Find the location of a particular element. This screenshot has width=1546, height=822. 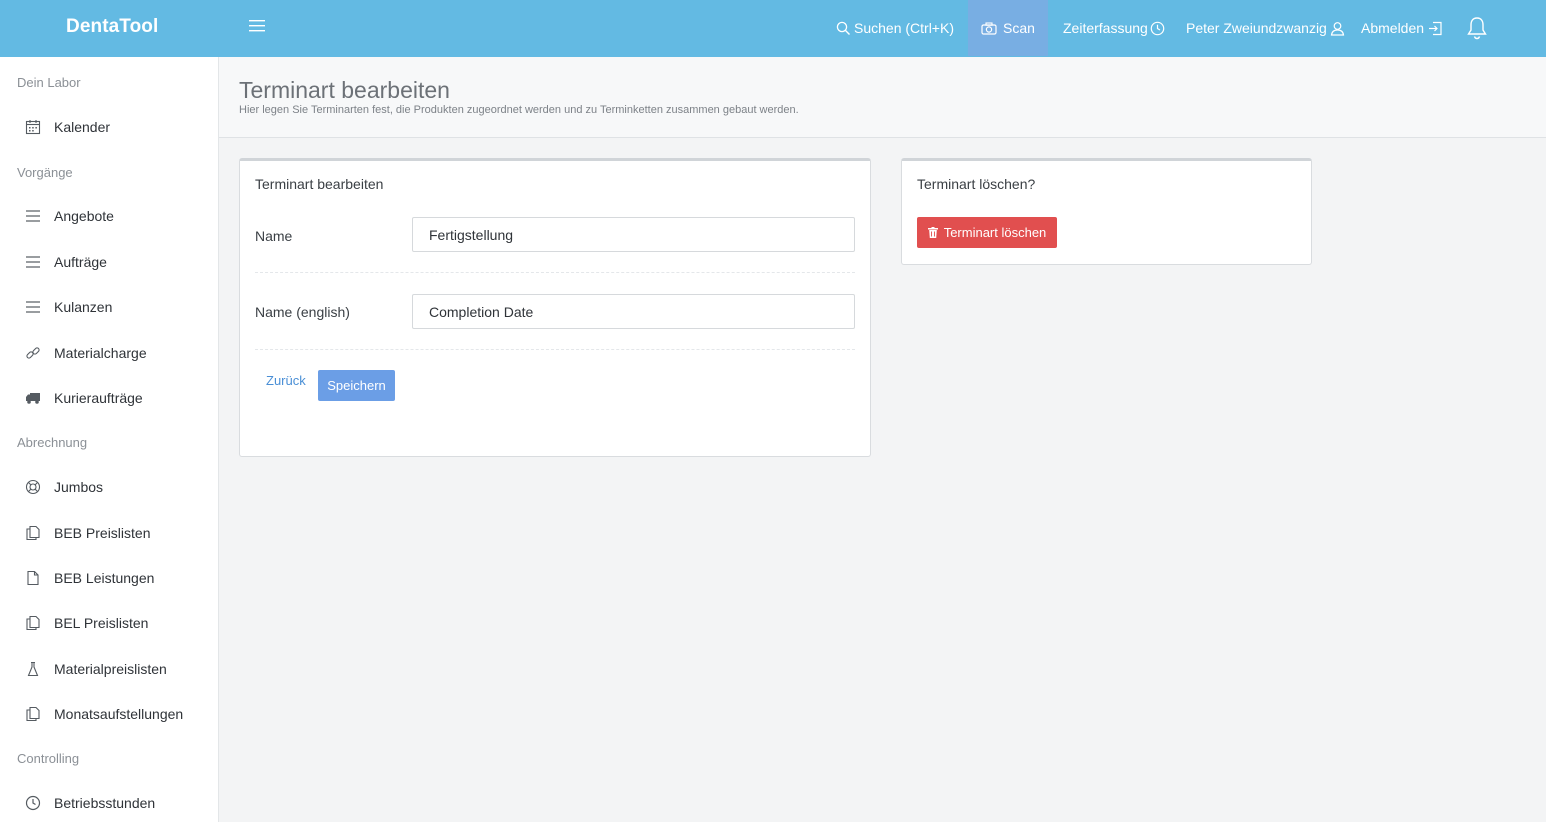

sidebar-item-label: Monatsaufstellungen is located at coordinates (119, 714).